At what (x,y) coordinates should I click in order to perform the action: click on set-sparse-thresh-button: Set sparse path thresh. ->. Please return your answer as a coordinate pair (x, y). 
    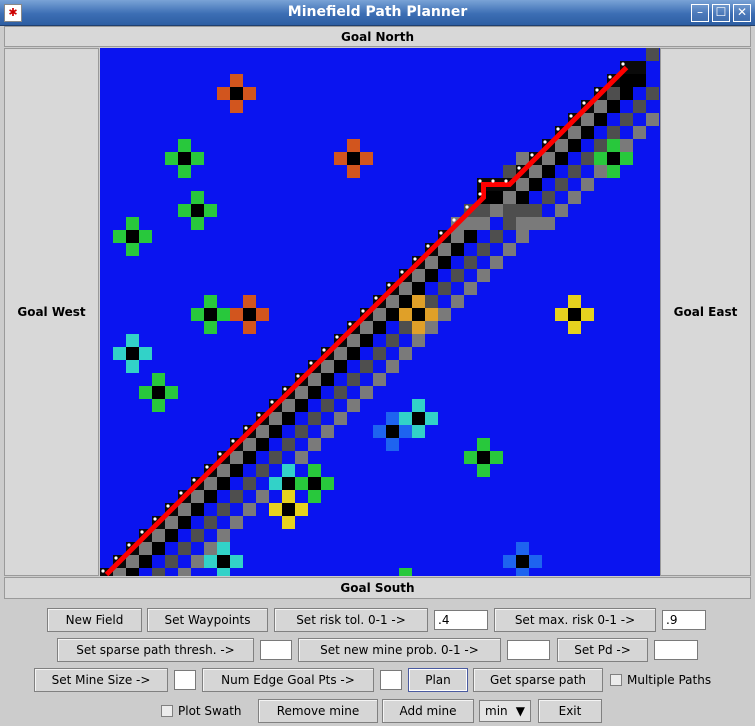
    Looking at the image, I should click on (155, 650).